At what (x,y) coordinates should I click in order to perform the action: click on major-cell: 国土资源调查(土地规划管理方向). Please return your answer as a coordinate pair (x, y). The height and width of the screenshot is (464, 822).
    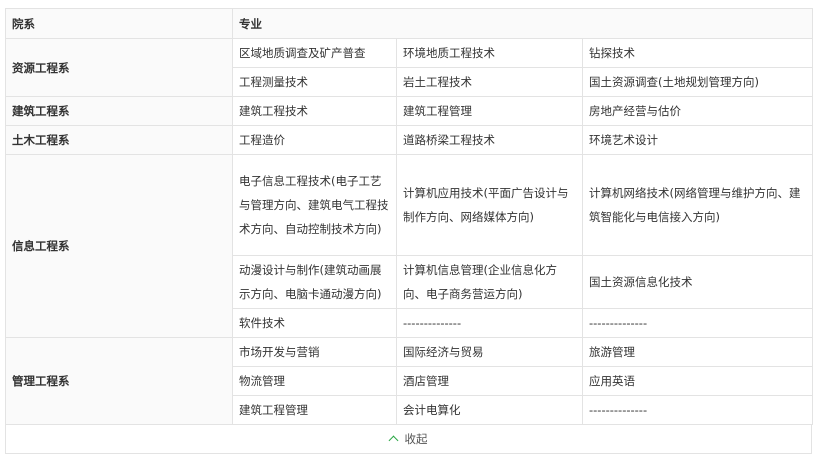
    Looking at the image, I should click on (697, 82).